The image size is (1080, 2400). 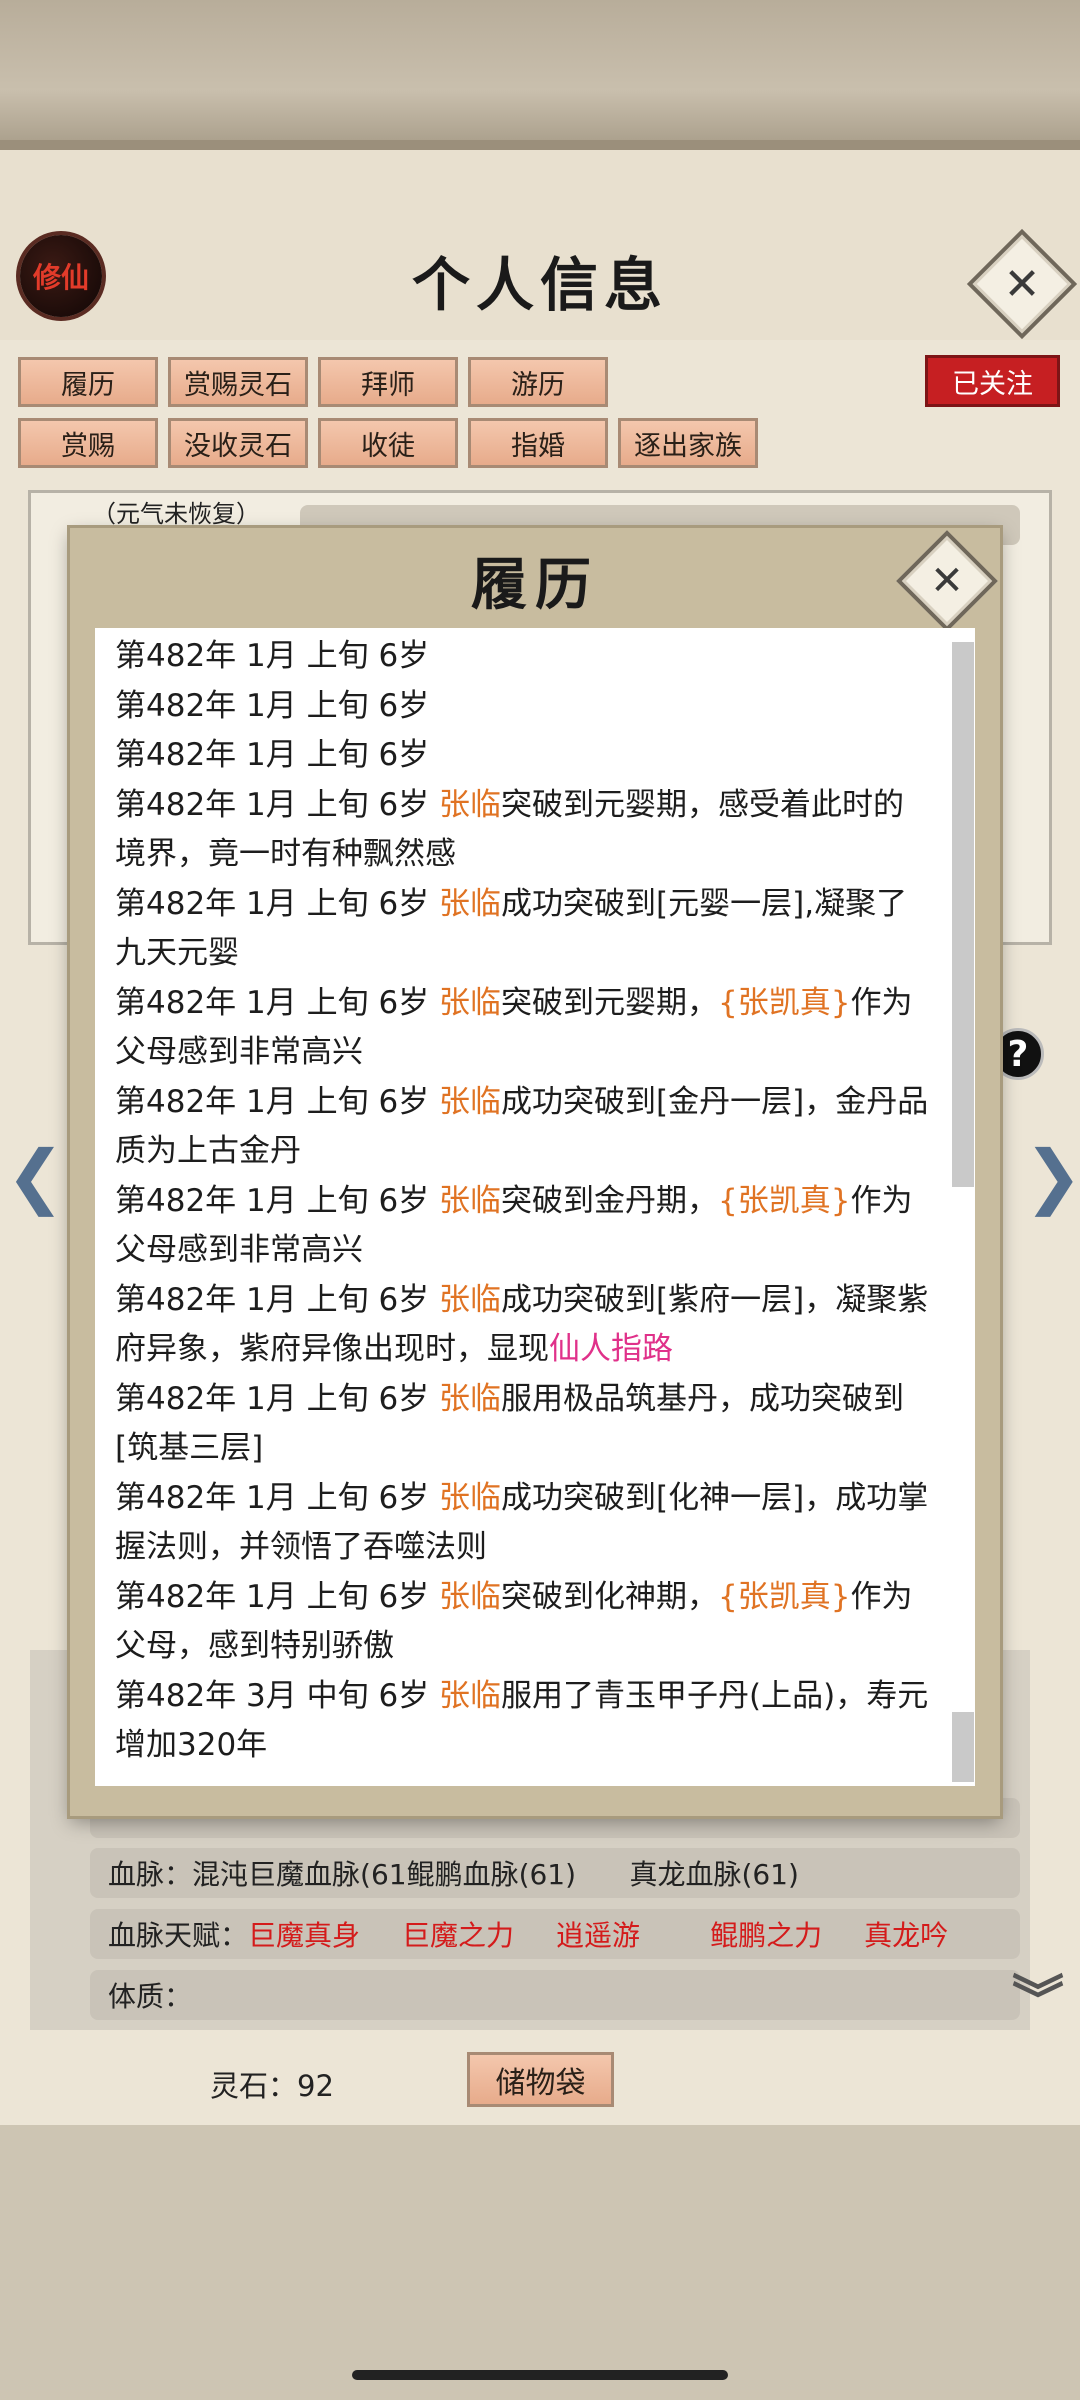 I want to click on action-button: 赏赐灵石, so click(x=238, y=382).